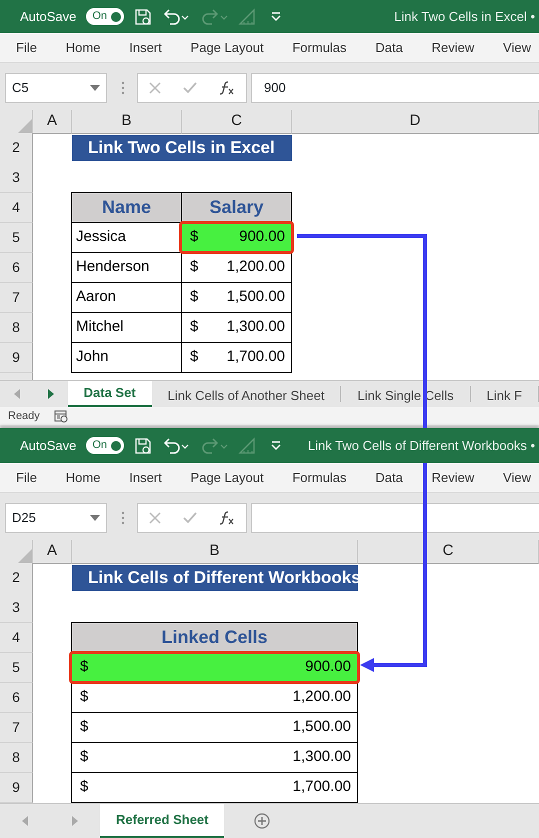 Image resolution: width=539 pixels, height=838 pixels. I want to click on table-cell: $ 1,300.00, so click(214, 757).